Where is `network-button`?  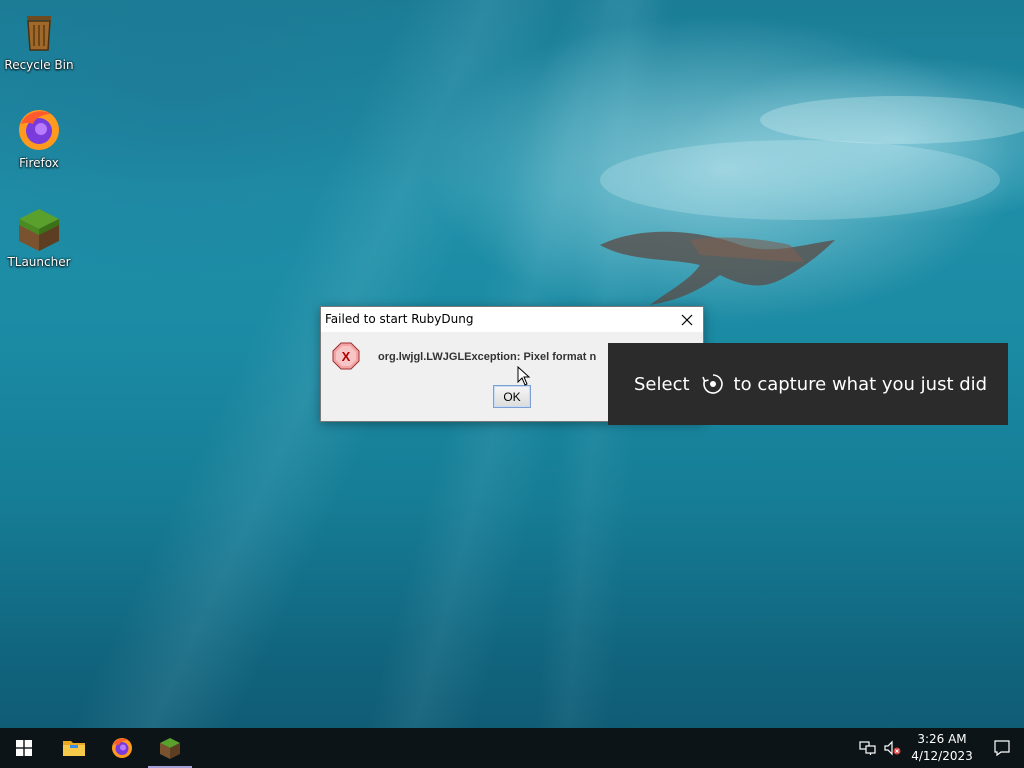
network-button is located at coordinates (868, 748).